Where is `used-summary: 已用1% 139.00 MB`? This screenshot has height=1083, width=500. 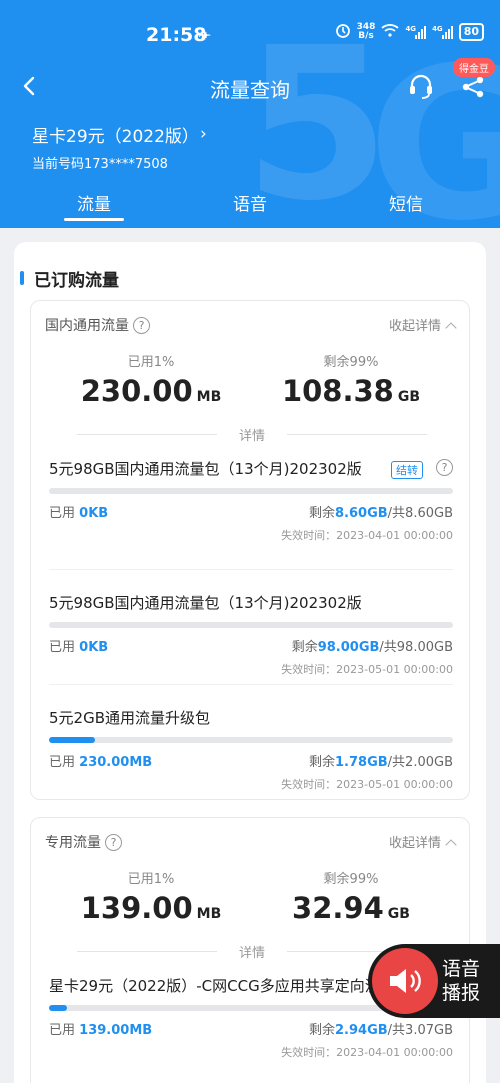
used-summary: 已用1% 139.00 MB is located at coordinates (151, 896).